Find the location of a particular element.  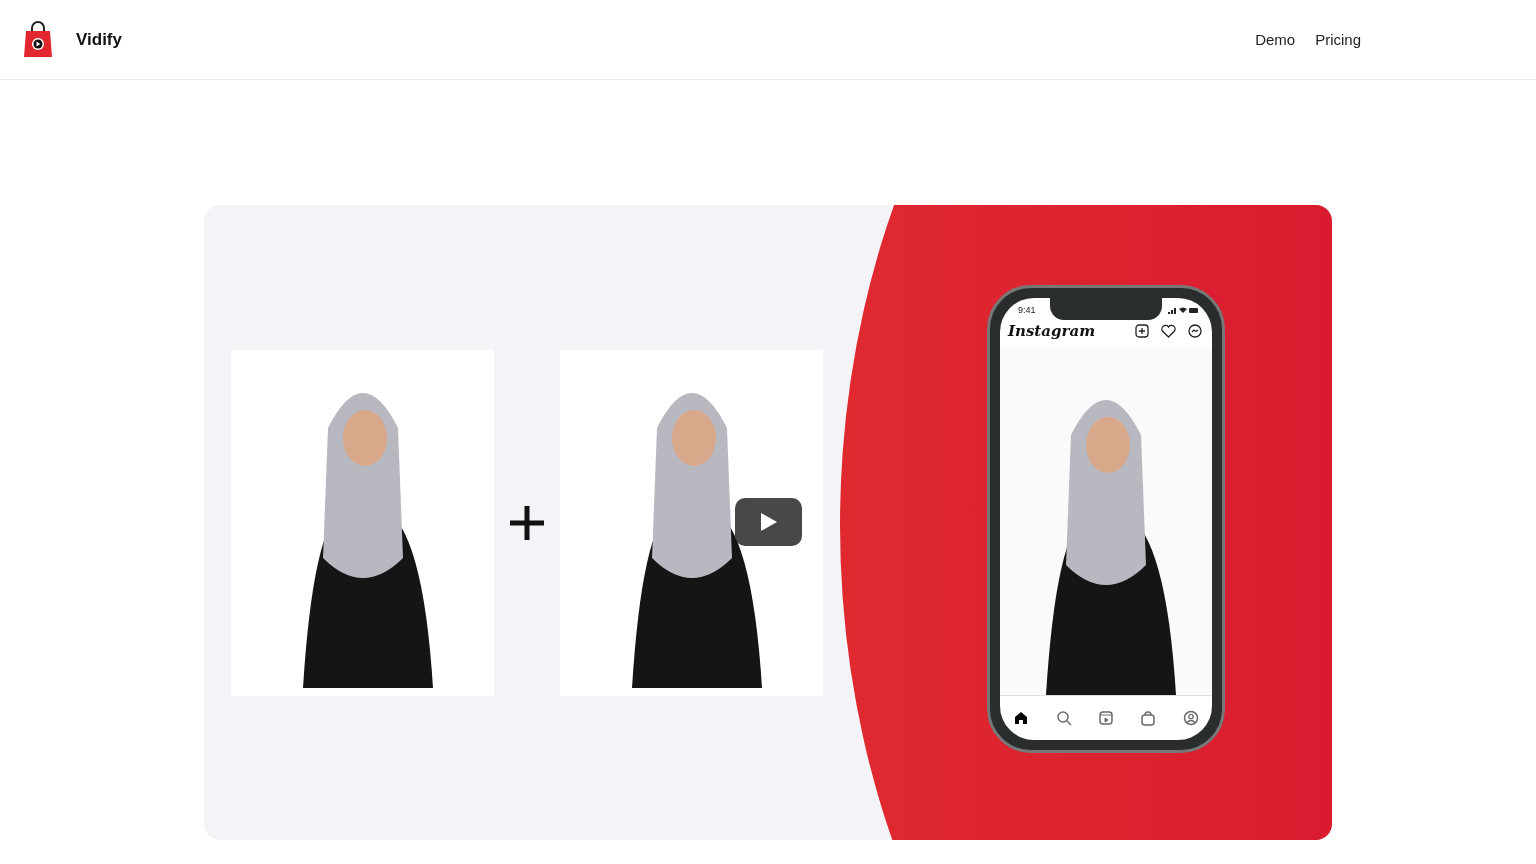

nav-link: Demo is located at coordinates (1275, 39).